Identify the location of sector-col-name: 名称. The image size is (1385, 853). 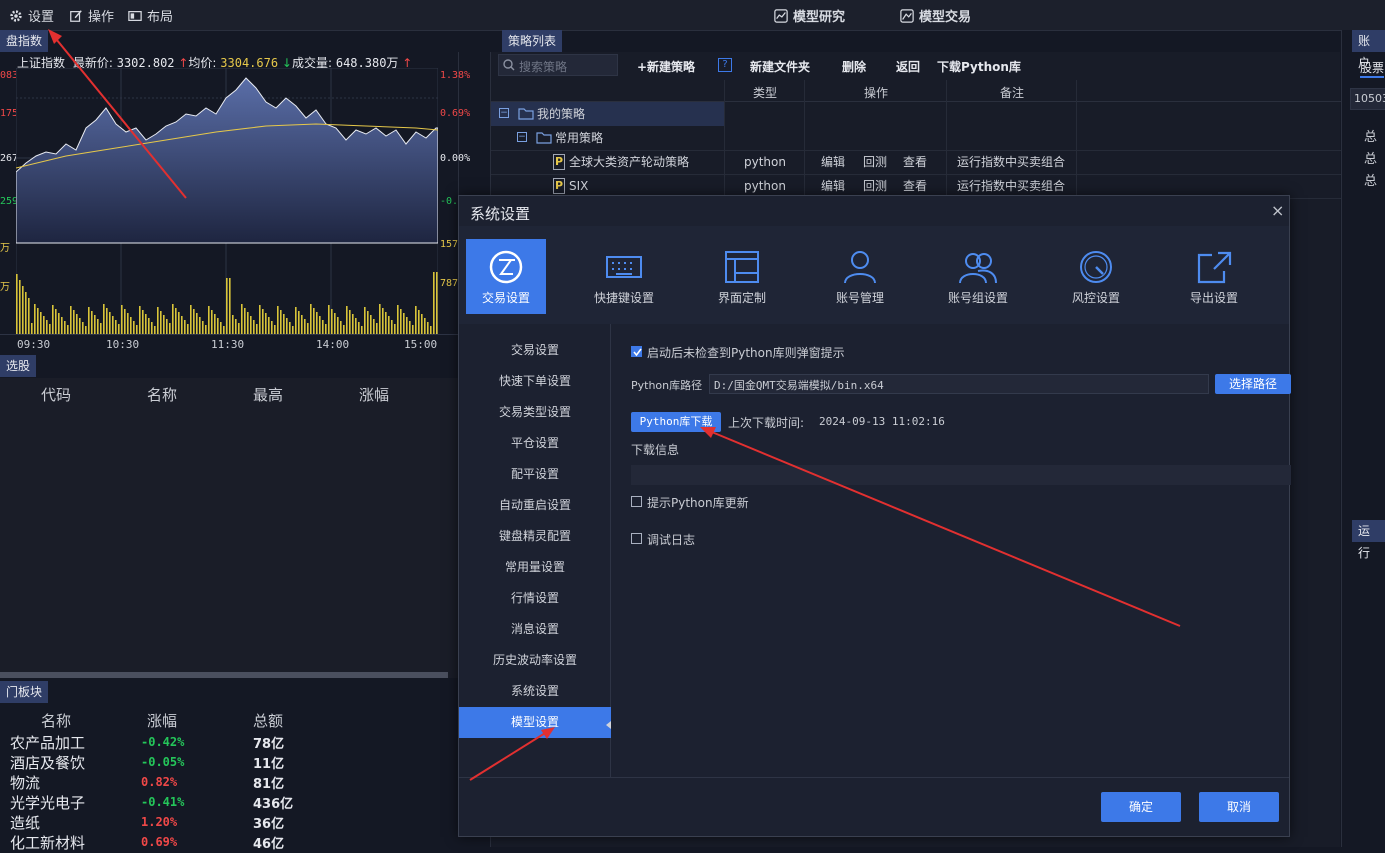
(56, 720).